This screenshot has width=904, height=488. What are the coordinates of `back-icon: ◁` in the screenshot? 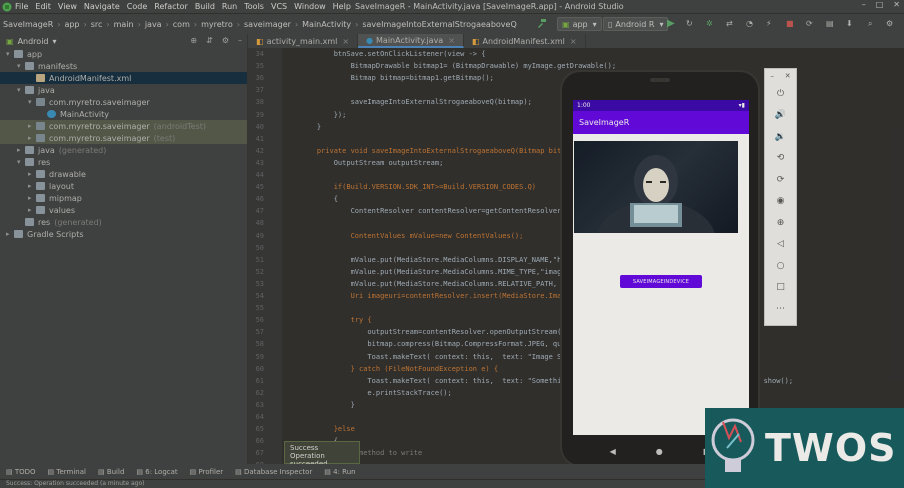 It's located at (780, 245).